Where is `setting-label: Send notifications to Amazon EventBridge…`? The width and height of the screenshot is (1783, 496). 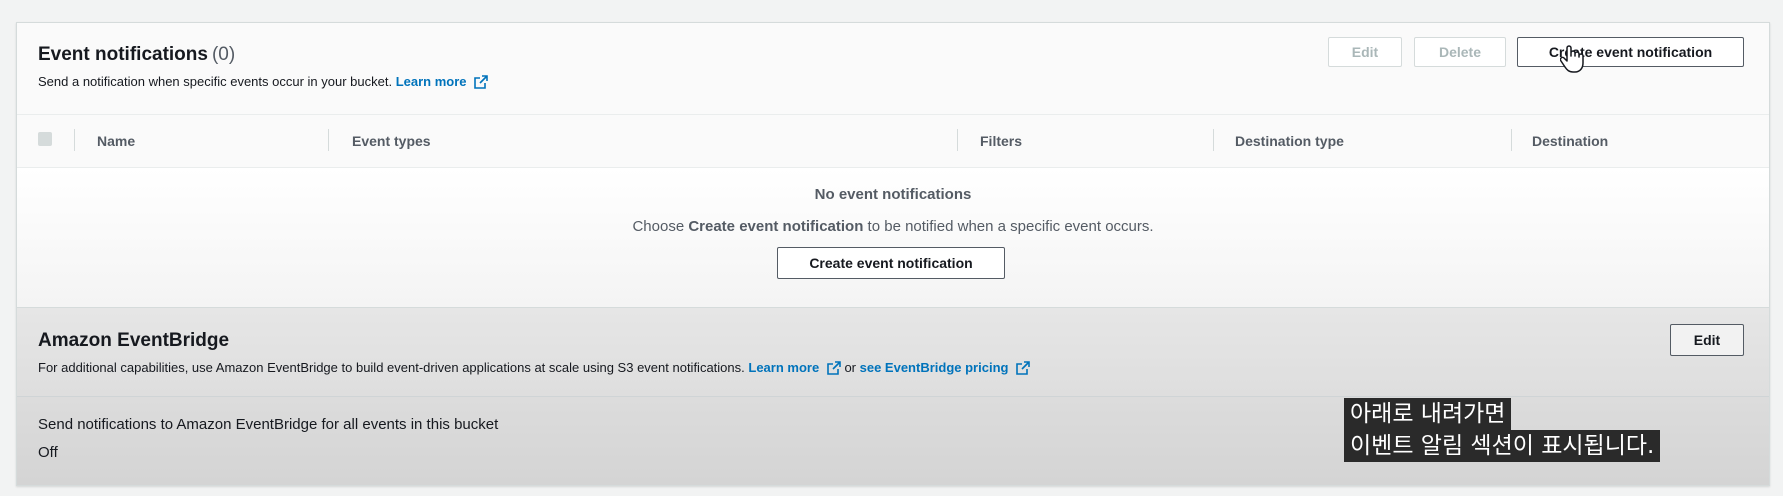 setting-label: Send notifications to Amazon EventBridge… is located at coordinates (268, 424).